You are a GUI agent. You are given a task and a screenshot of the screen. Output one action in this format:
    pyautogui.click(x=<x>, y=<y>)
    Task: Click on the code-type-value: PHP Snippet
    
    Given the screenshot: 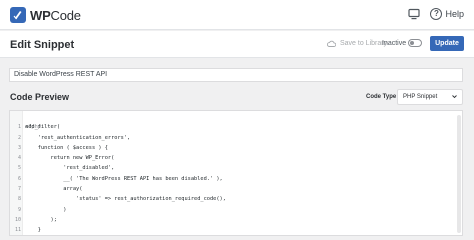 What is the action you would take?
    pyautogui.click(x=420, y=97)
    